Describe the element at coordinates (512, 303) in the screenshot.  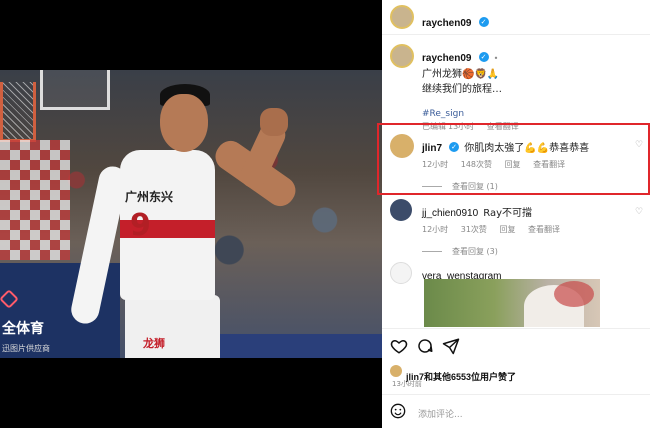
I see `comment-image` at that location.